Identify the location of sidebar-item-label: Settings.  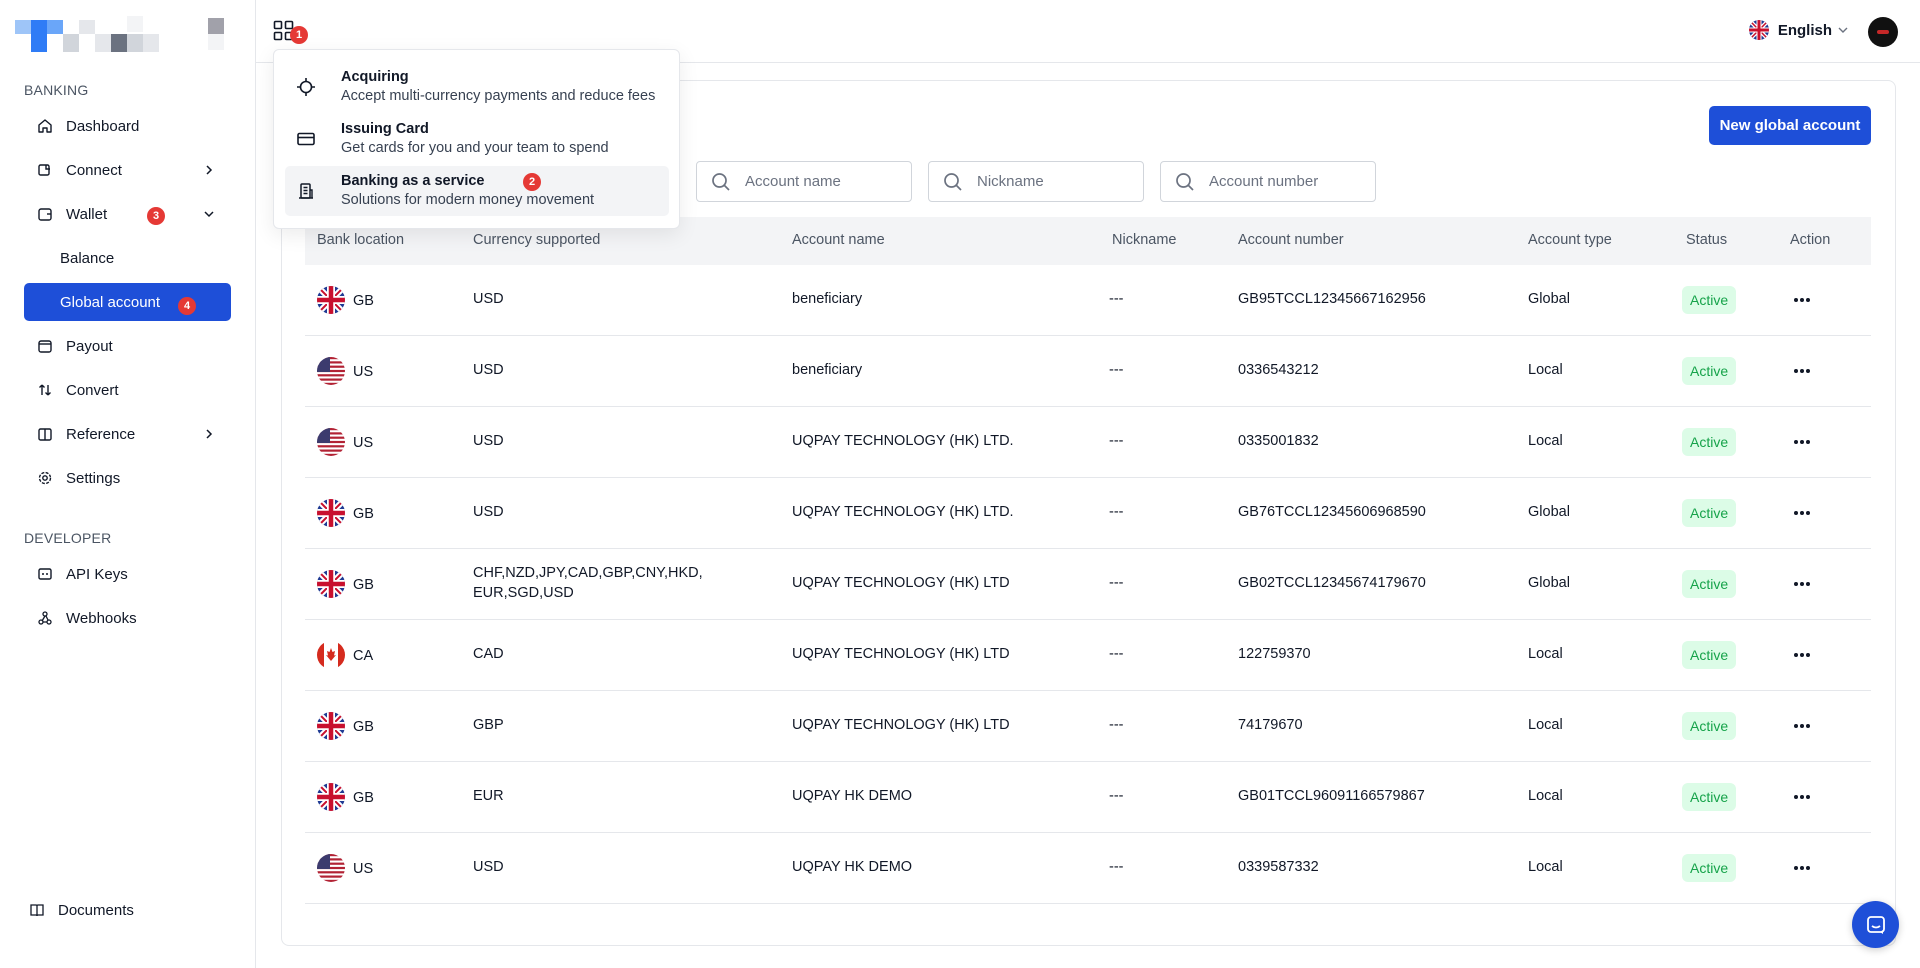
(93, 478).